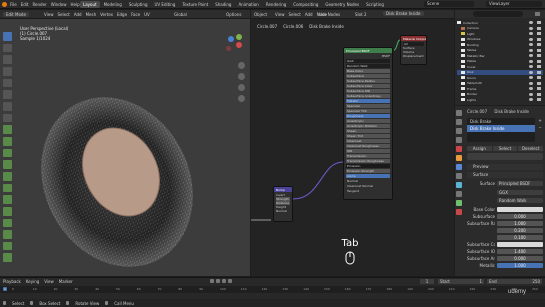  Describe the element at coordinates (7, 234) in the screenshot. I see `shrink-fatten-tool-icon` at that location.